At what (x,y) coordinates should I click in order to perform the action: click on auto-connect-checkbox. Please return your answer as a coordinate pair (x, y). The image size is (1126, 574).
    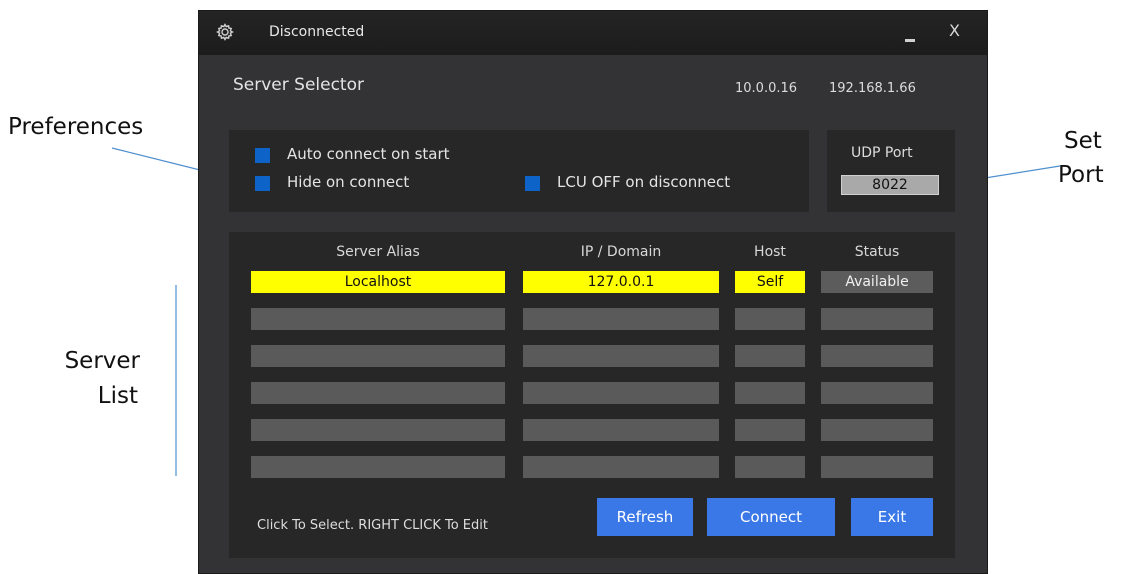
    Looking at the image, I should click on (262, 155).